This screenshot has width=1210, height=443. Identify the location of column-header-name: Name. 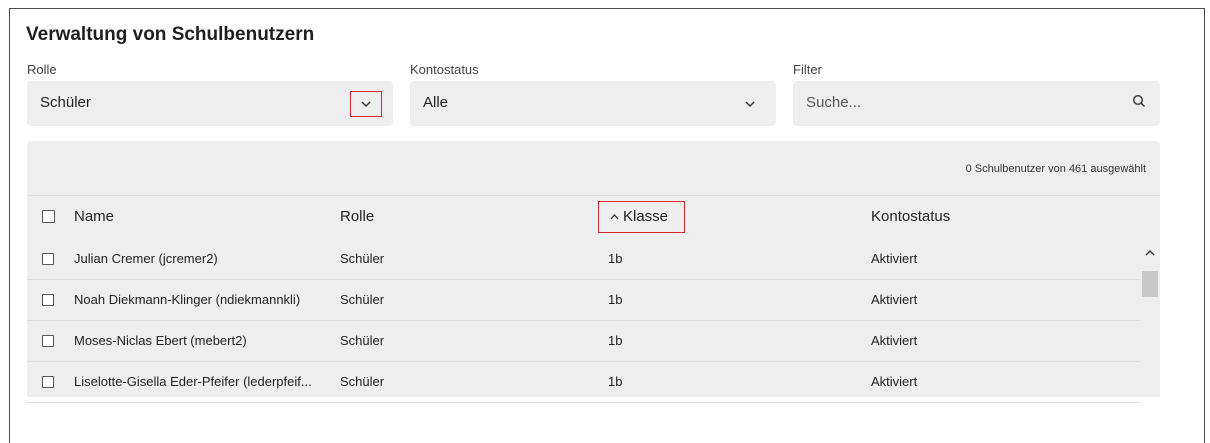
(94, 216).